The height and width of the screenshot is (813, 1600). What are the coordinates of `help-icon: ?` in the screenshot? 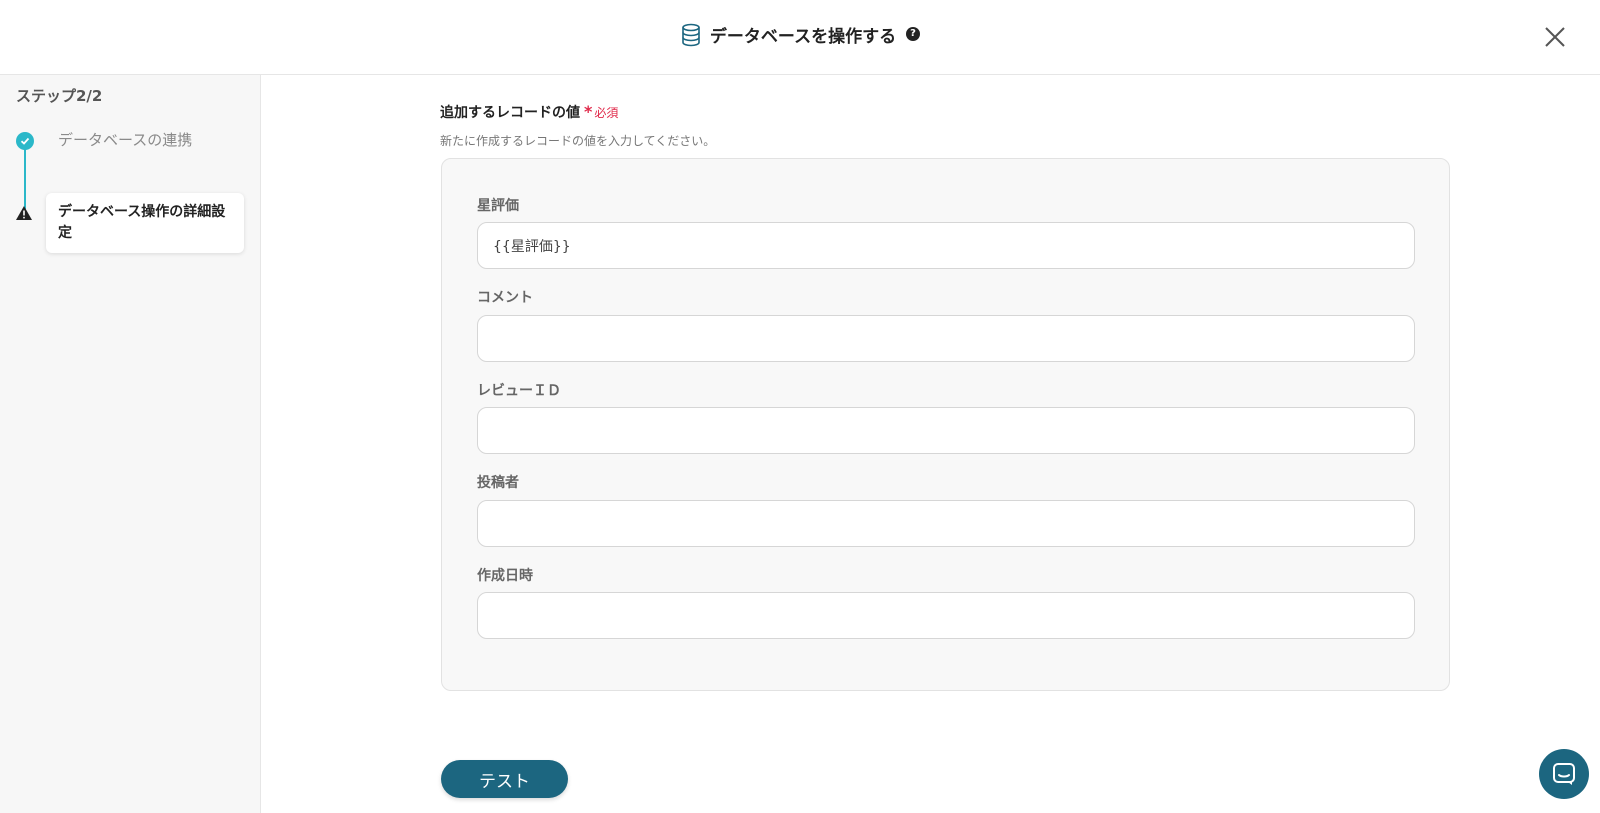 It's located at (913, 33).